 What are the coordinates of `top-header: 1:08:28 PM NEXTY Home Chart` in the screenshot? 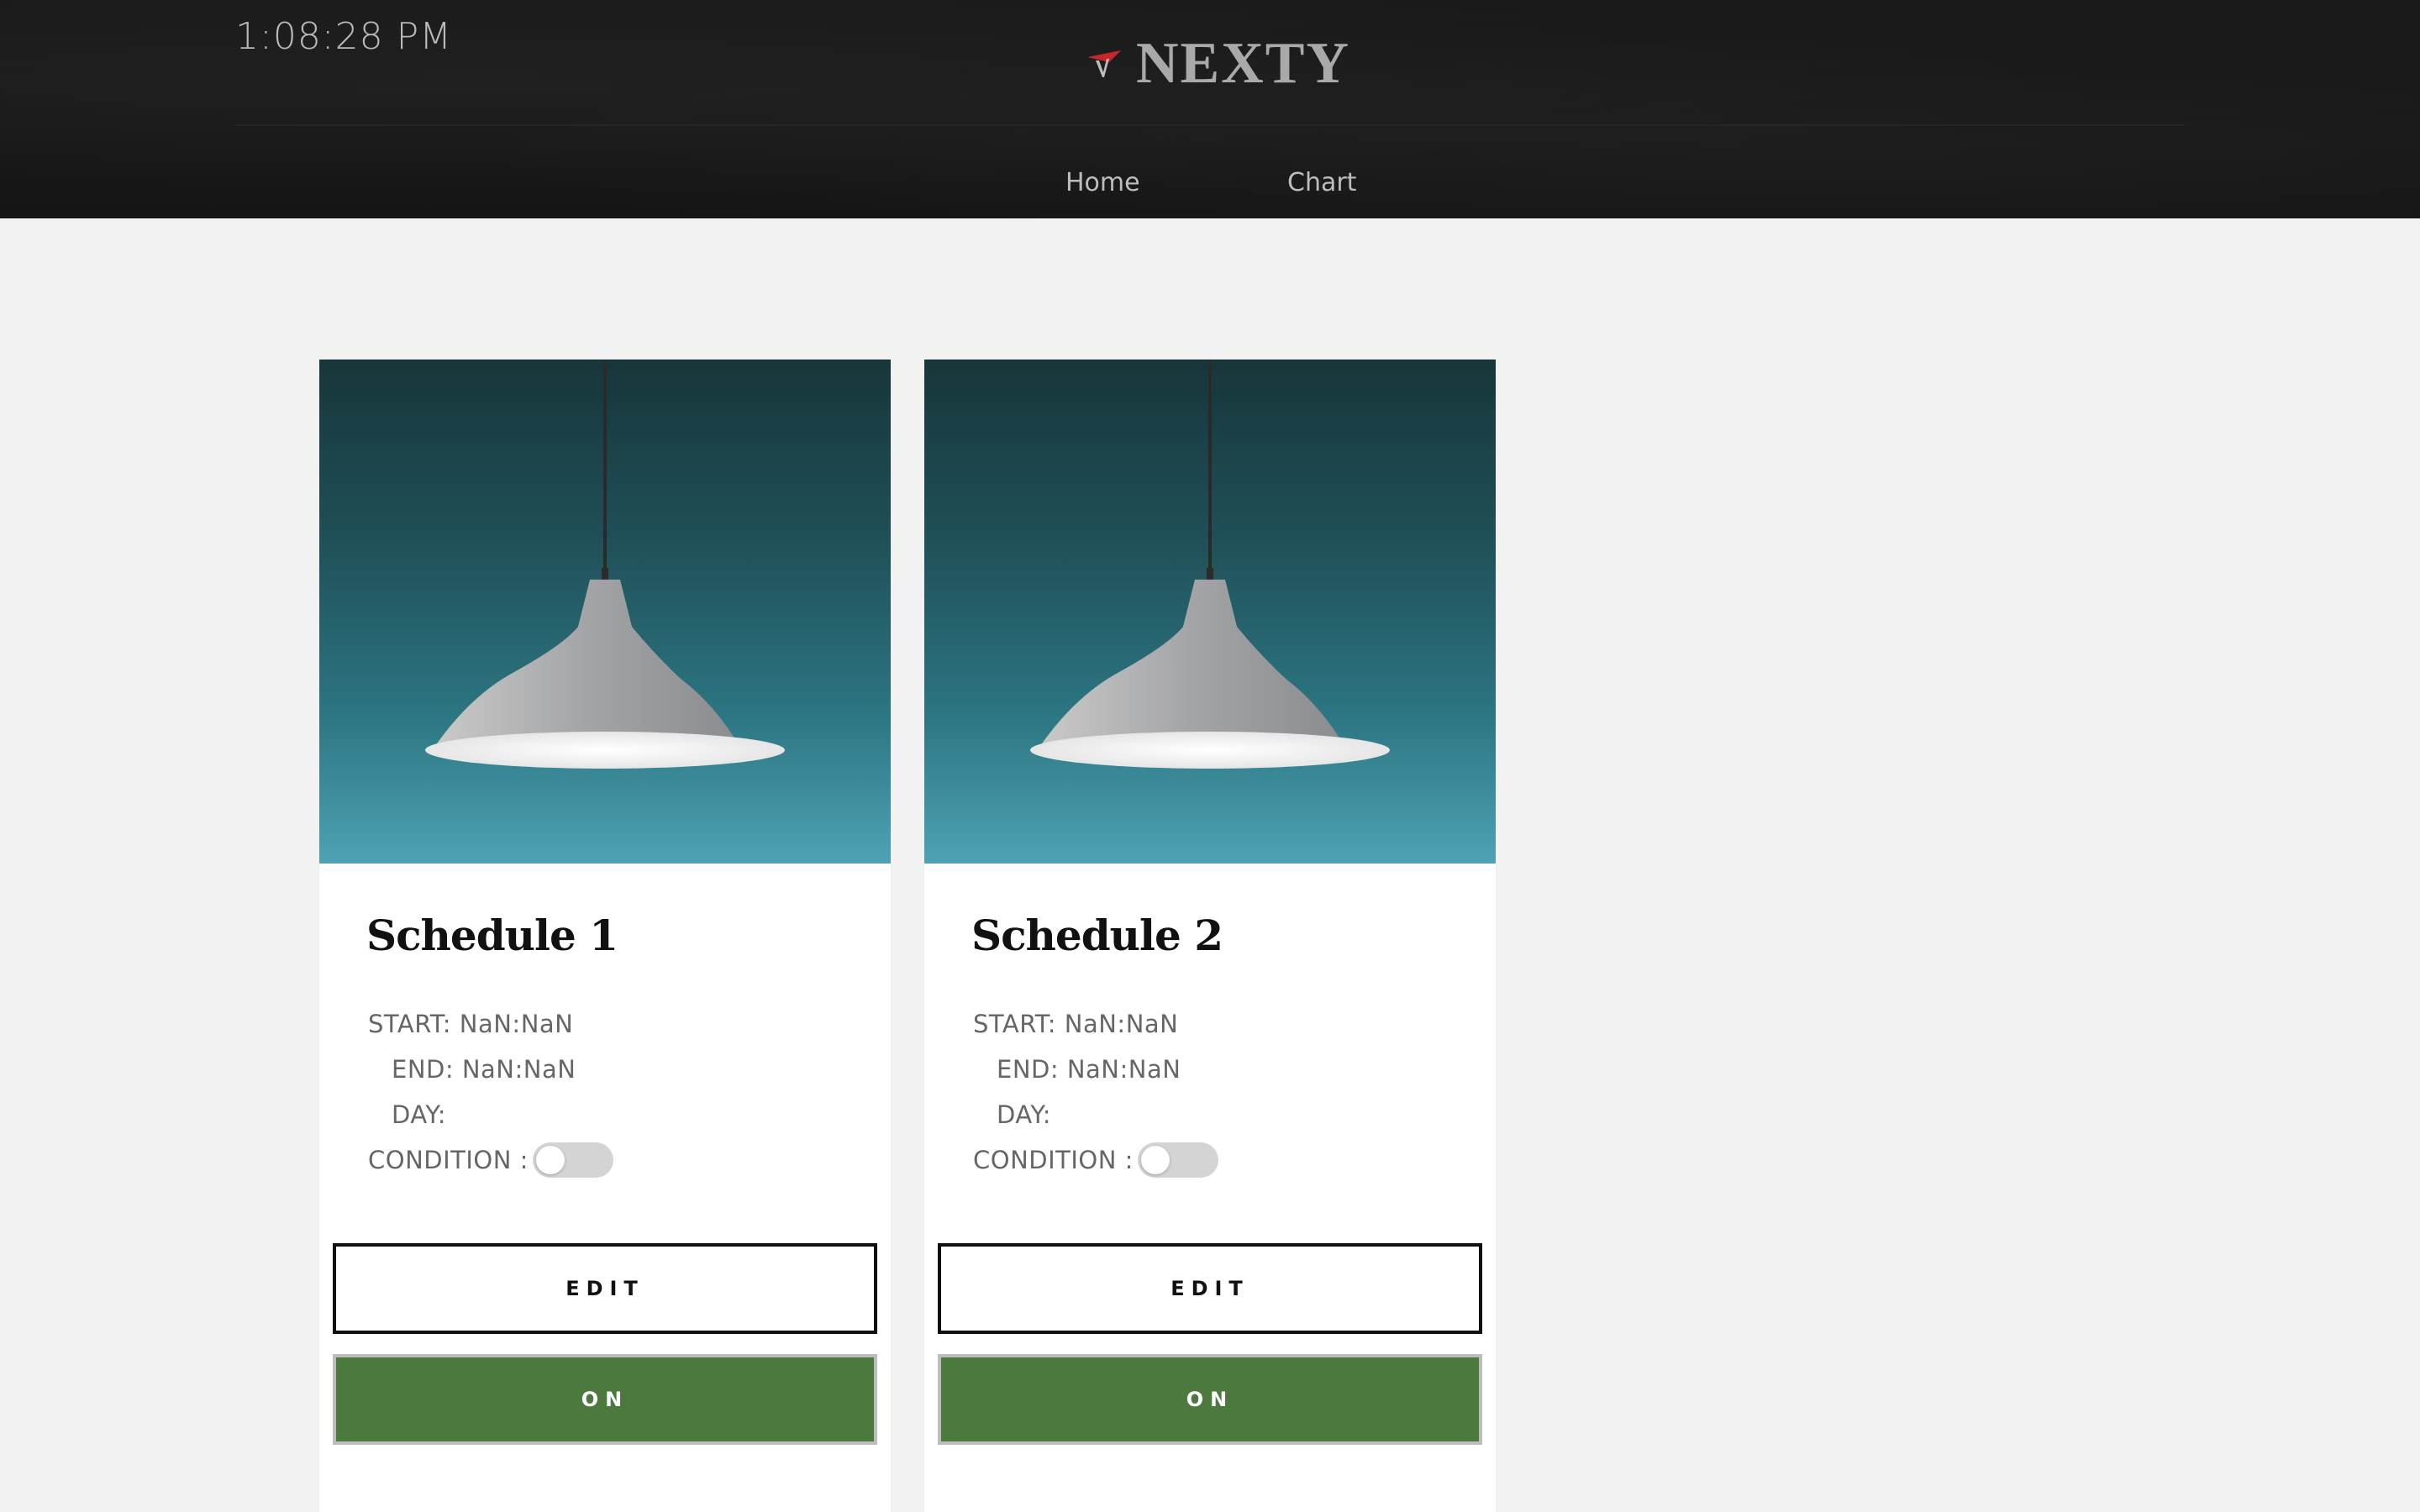 It's located at (1210, 109).